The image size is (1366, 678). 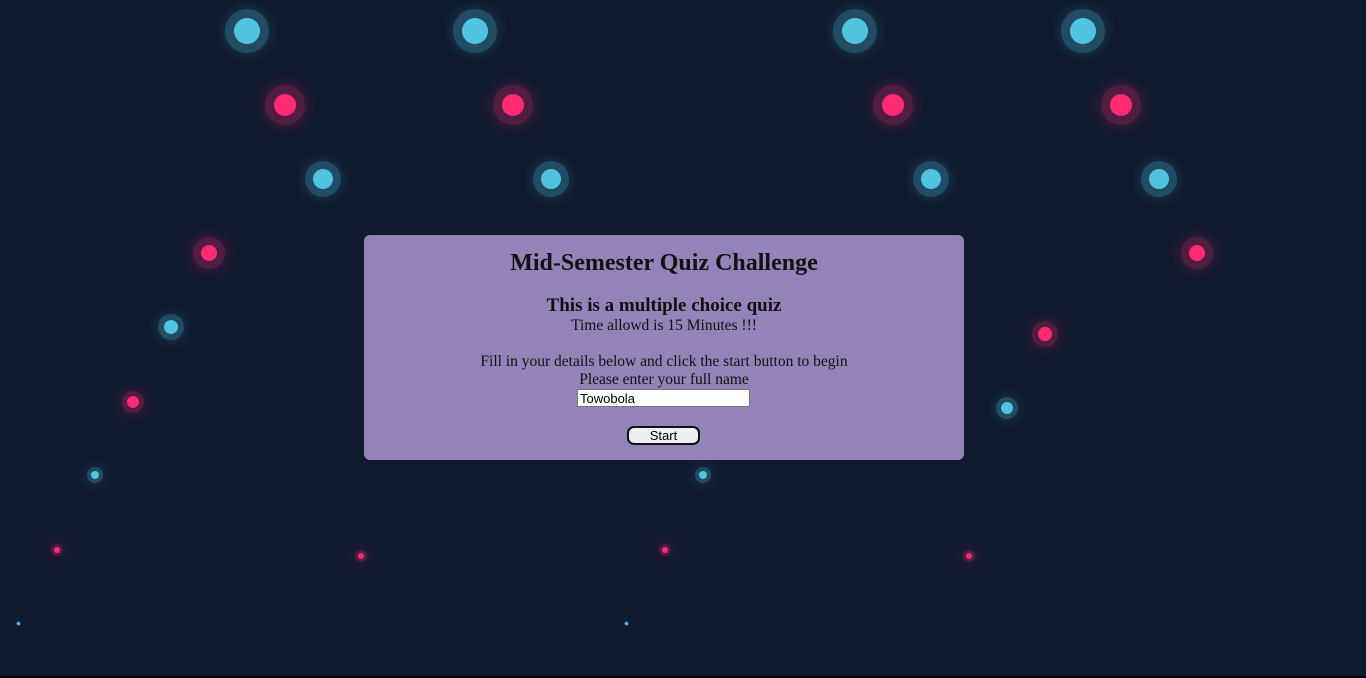 I want to click on full-name-input, so click(x=663, y=398).